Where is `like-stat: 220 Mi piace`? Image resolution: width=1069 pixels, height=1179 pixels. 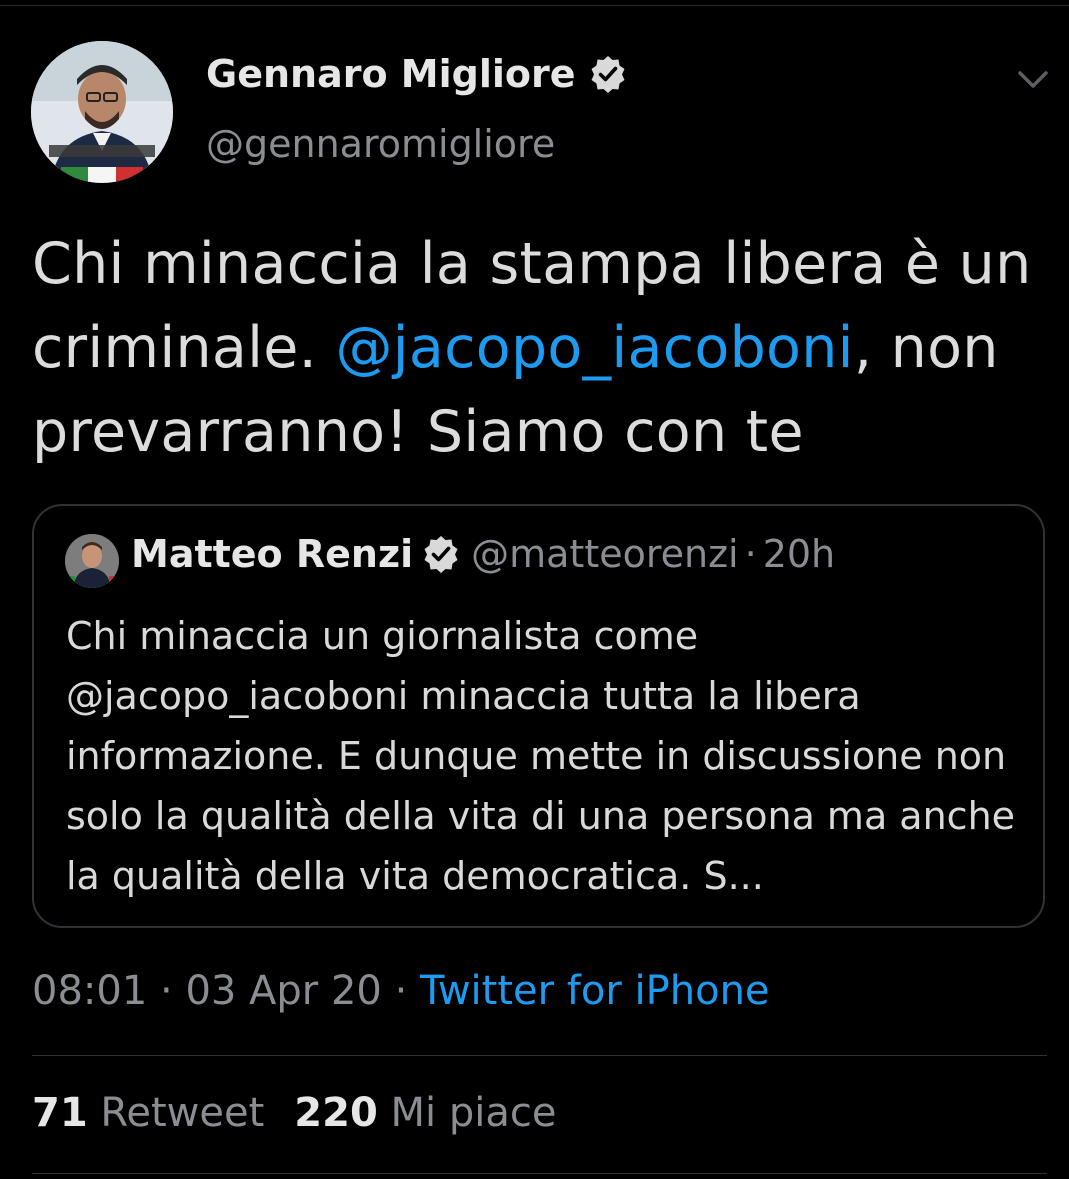 like-stat: 220 Mi piace is located at coordinates (425, 1113).